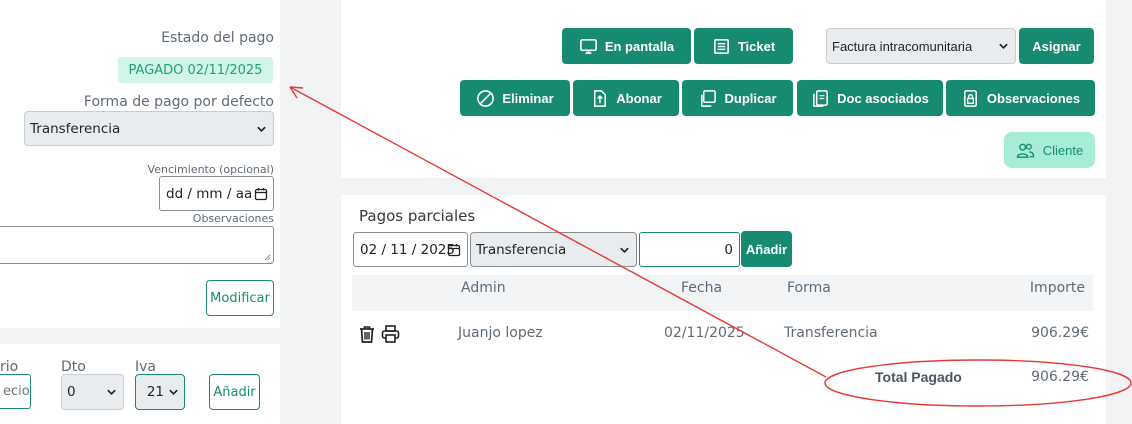  Describe the element at coordinates (1033, 98) in the screenshot. I see `observaciones-button-label: Observaciones` at that location.